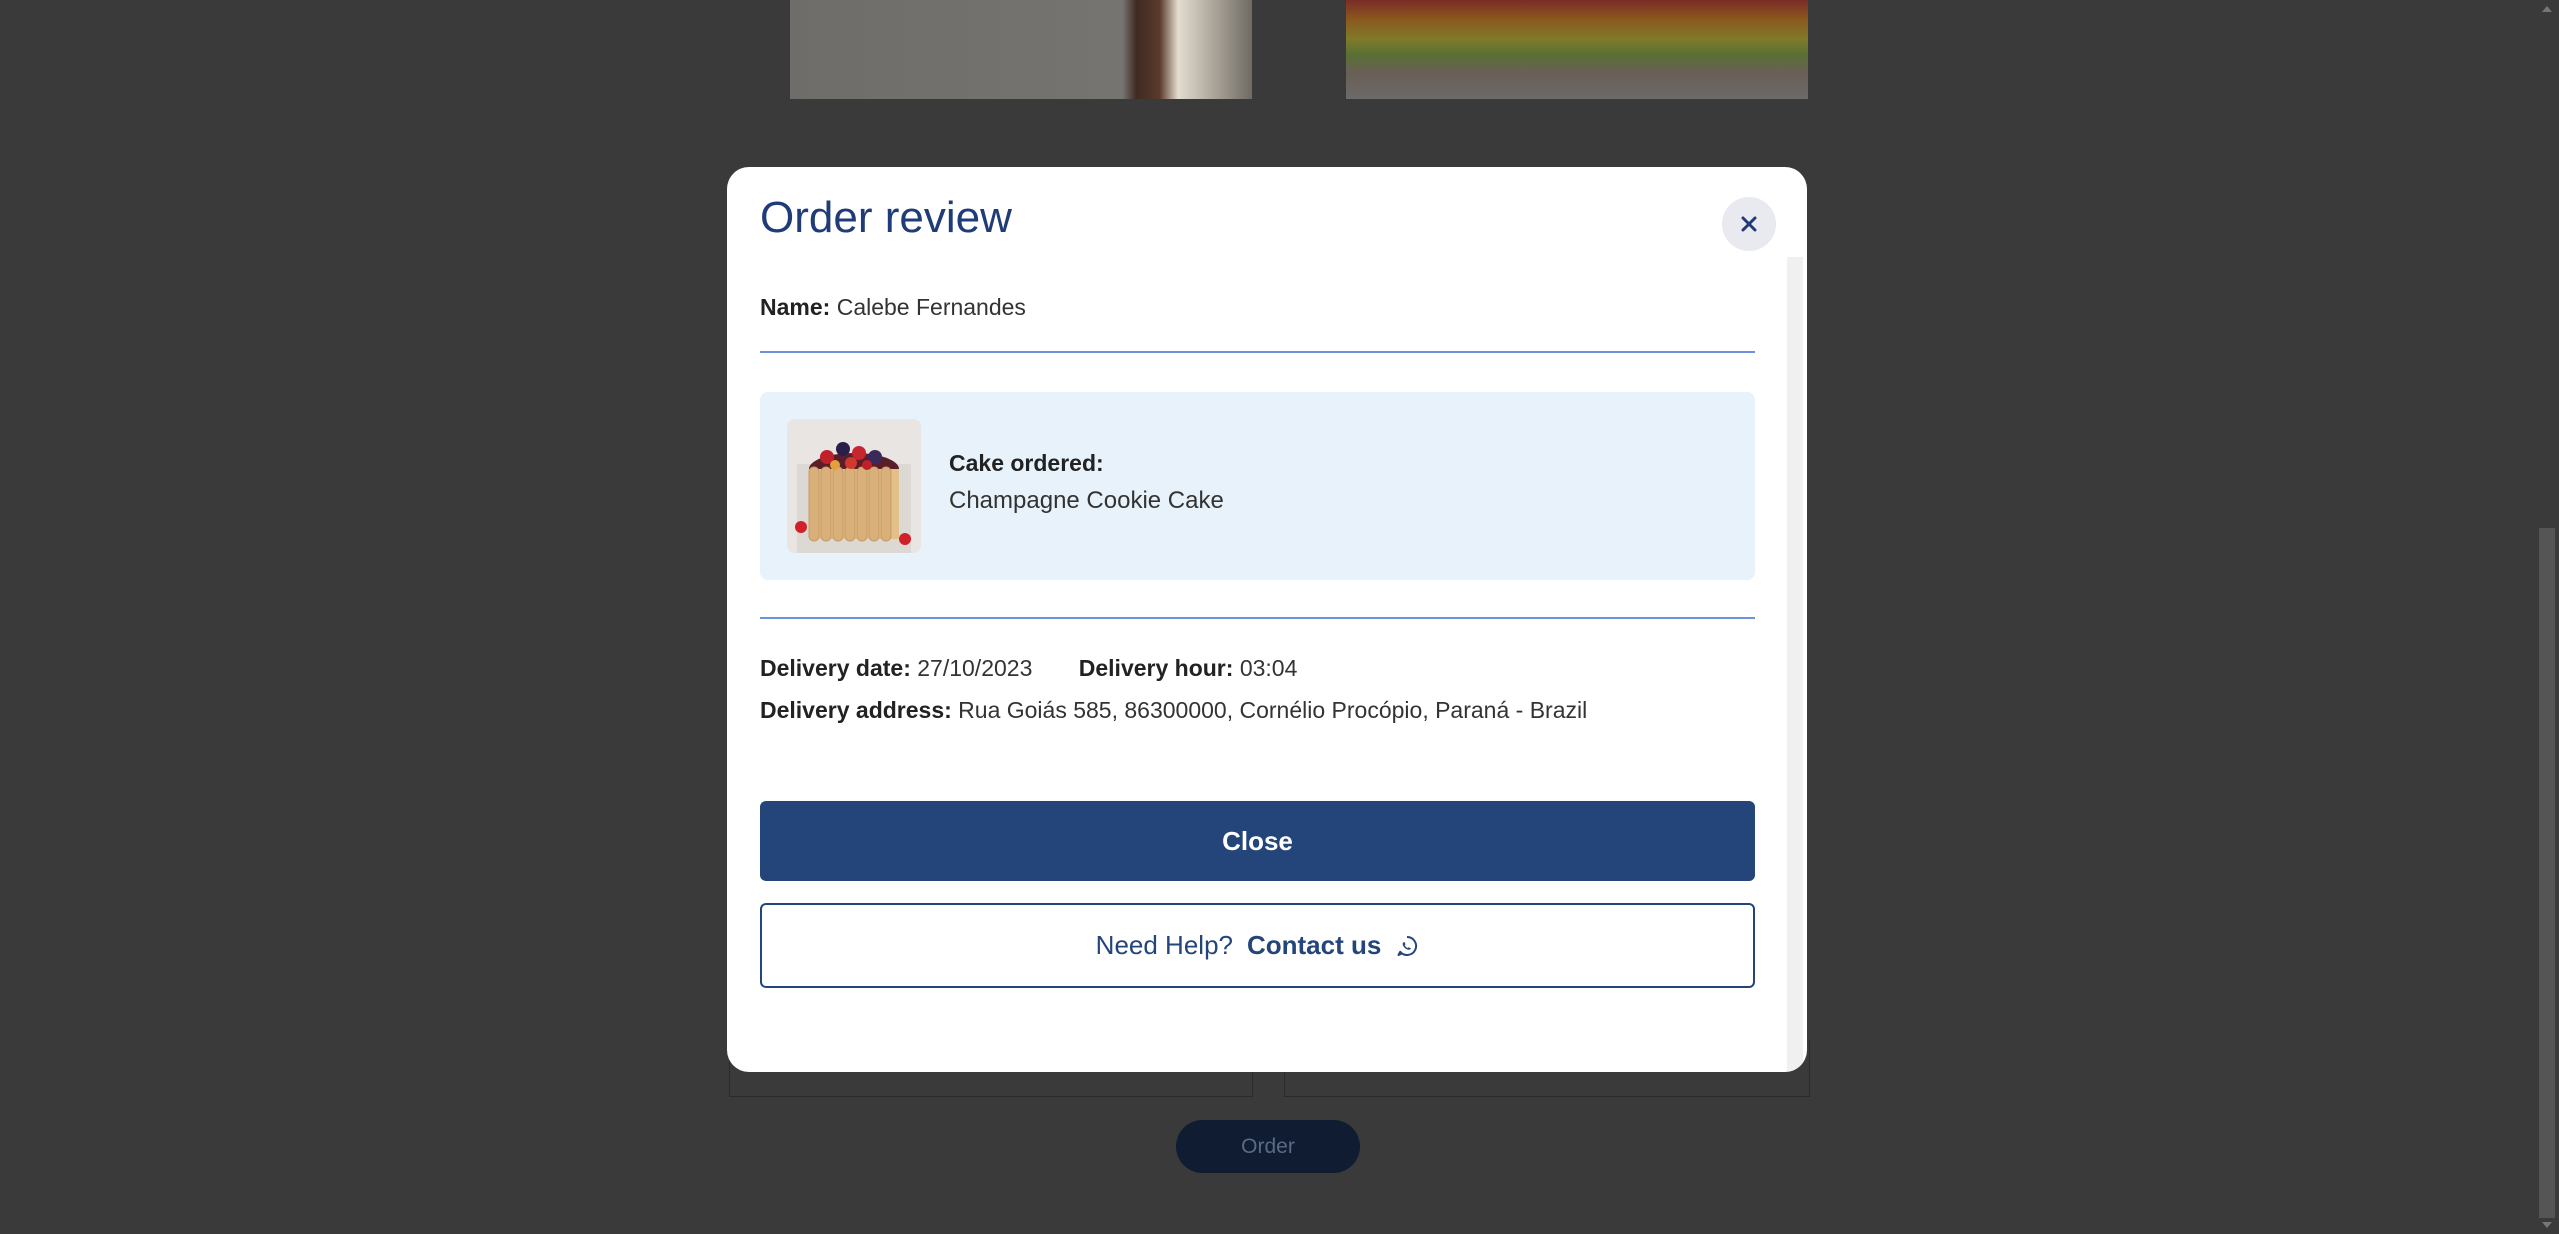 This screenshot has width=2559, height=1234. I want to click on close-modal-button, so click(1749, 224).